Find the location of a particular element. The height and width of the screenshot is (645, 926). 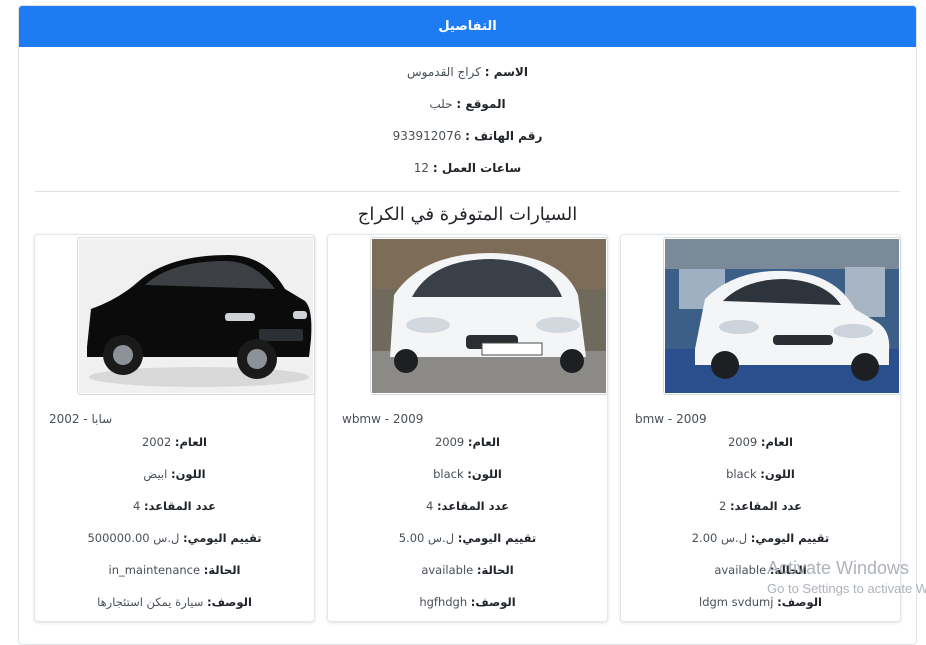

car-status-row: الحالة: in_maintenance is located at coordinates (174, 570).